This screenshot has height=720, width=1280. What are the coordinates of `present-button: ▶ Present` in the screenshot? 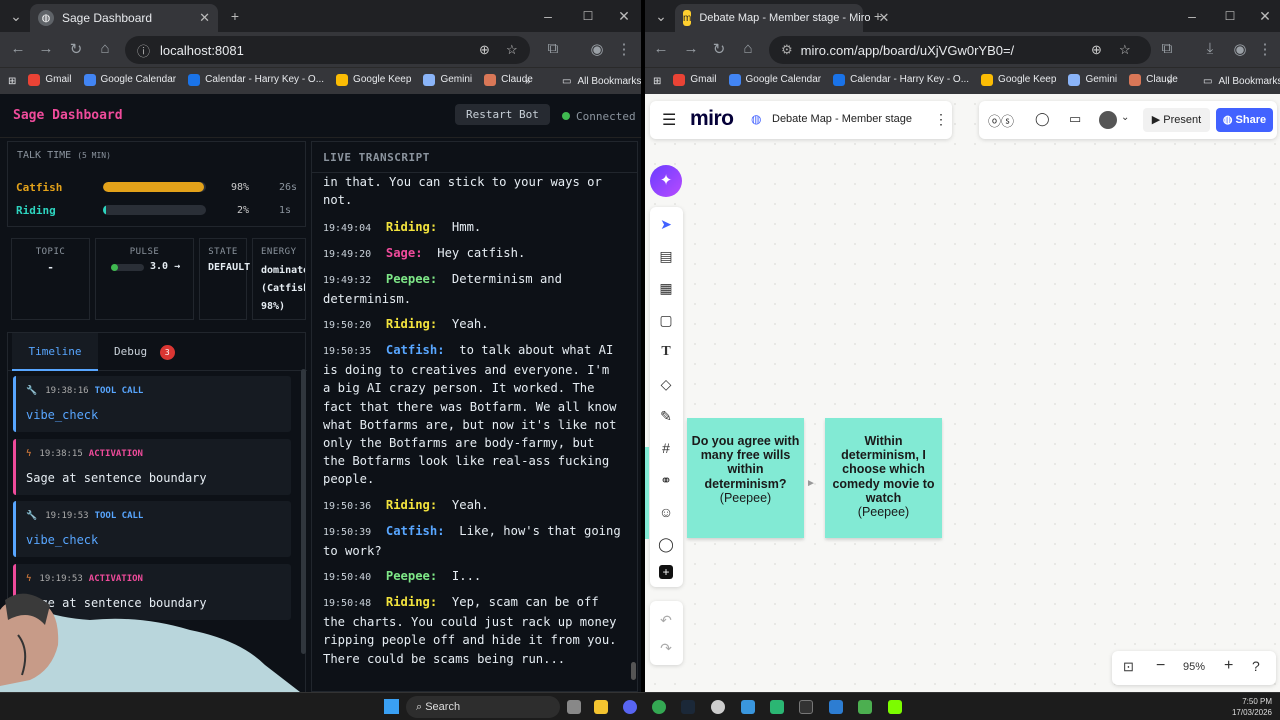 It's located at (1176, 120).